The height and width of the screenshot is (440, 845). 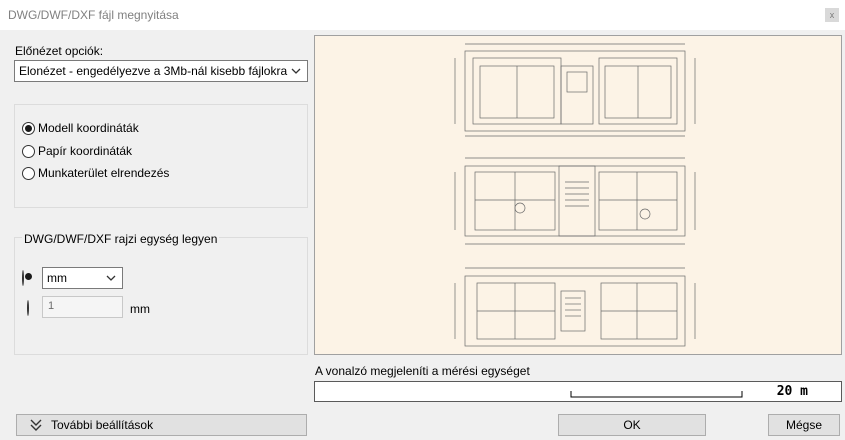 I want to click on radio-paper-coordinates: Papír koordináták, so click(x=77, y=151).